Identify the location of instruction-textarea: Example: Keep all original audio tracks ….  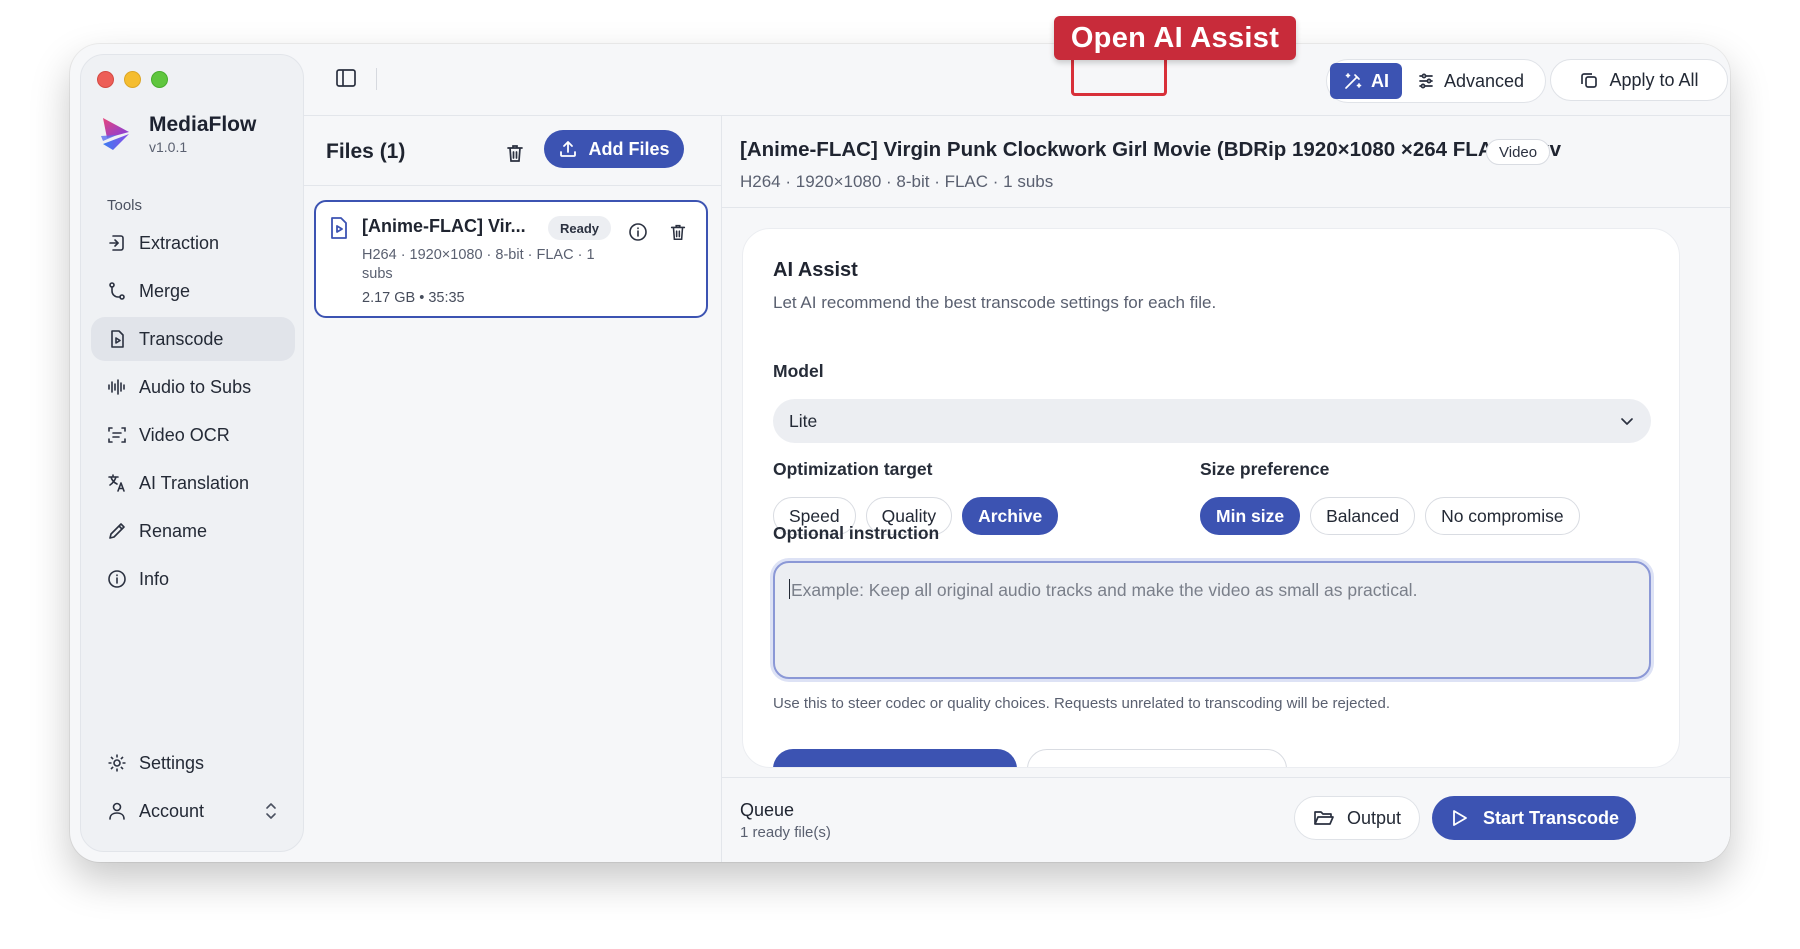
(1212, 620).